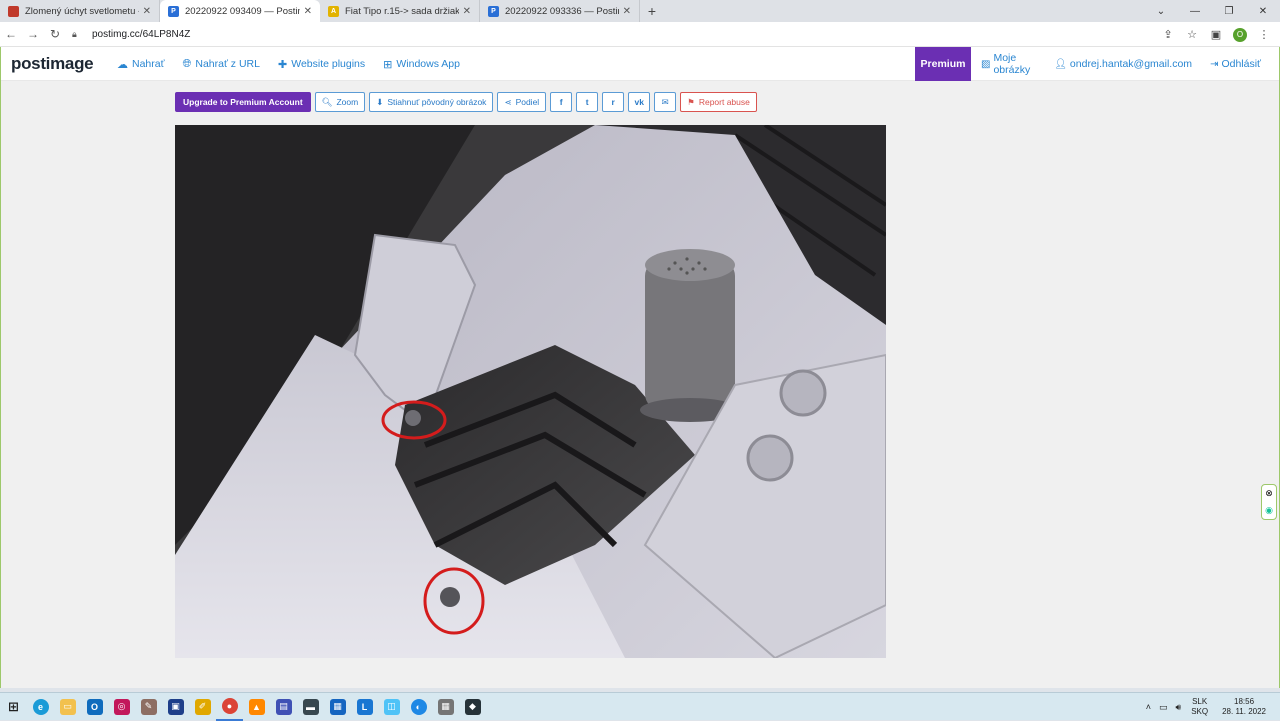 Image resolution: width=1280 pixels, height=721 pixels. What do you see at coordinates (1263, 11) in the screenshot?
I see `close-window-icon: ✕` at bounding box center [1263, 11].